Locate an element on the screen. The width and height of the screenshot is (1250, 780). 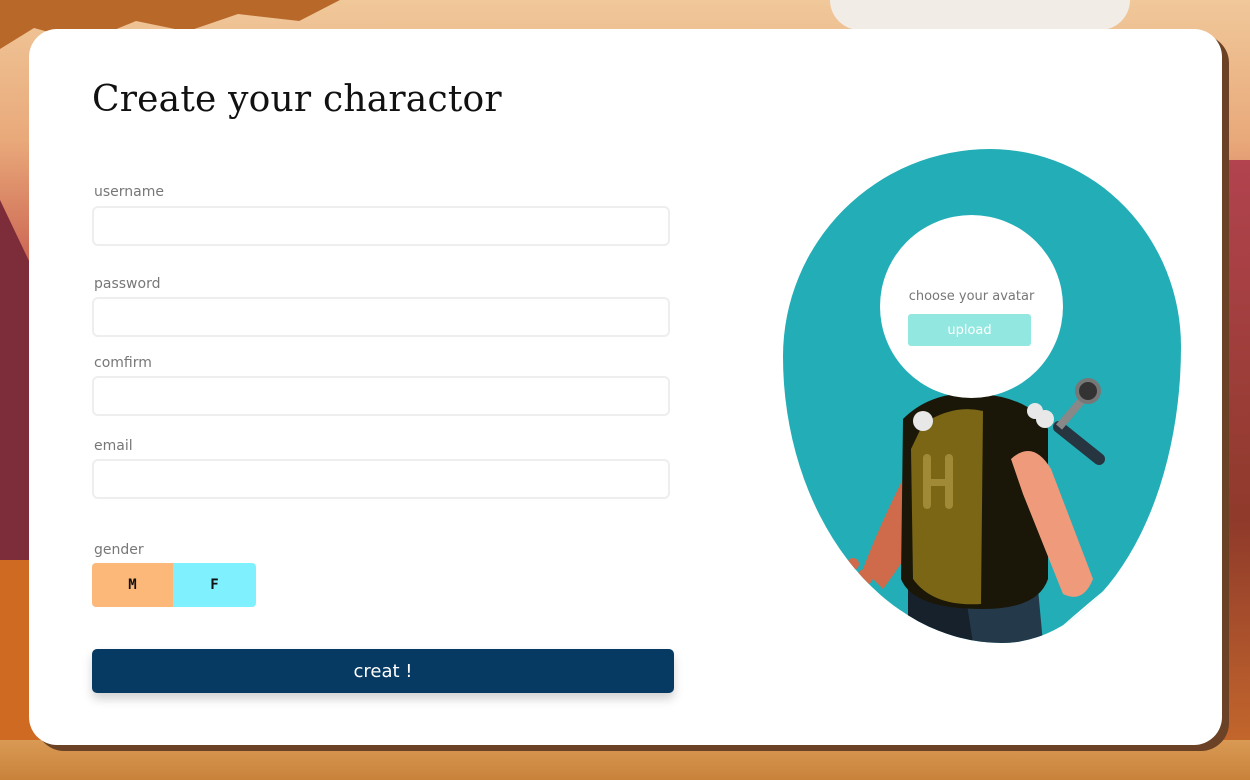
page-title: Create your charactor is located at coordinates (297, 99).